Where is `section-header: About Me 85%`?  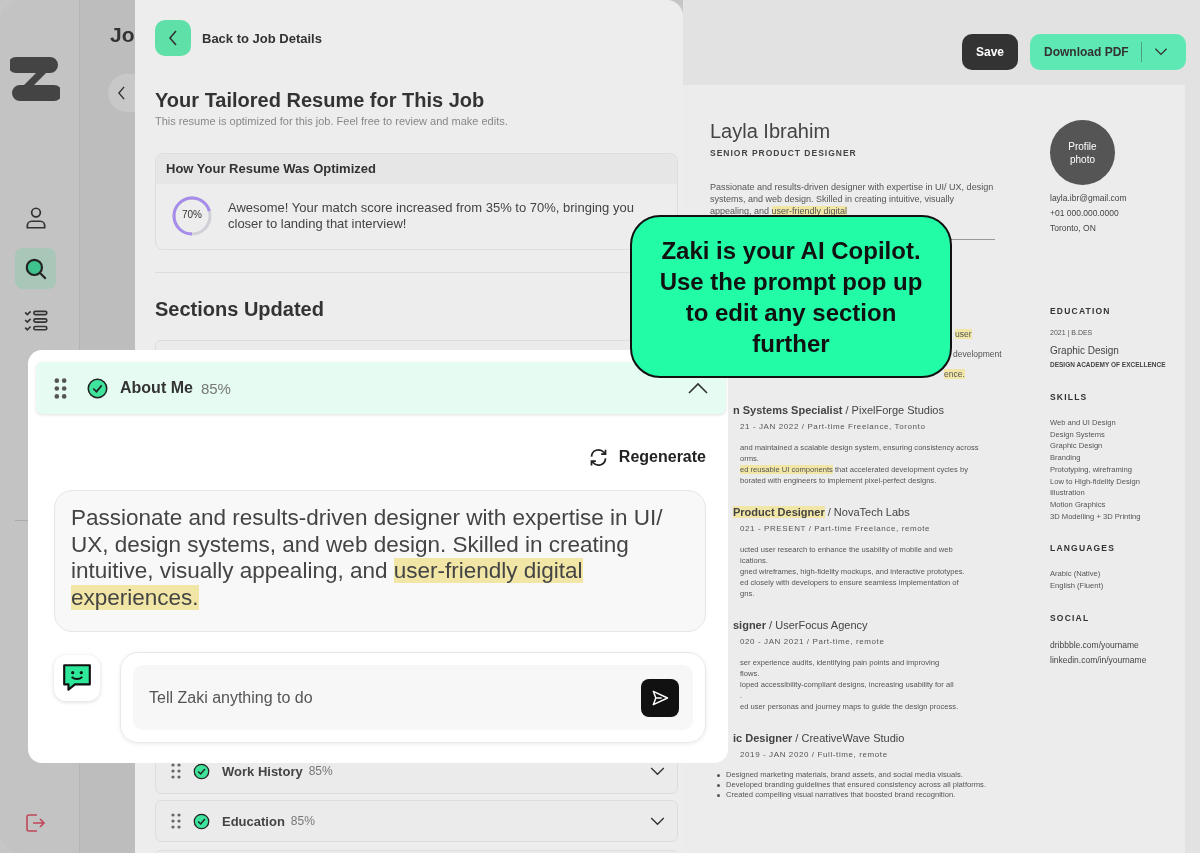 section-header: About Me 85% is located at coordinates (381, 388).